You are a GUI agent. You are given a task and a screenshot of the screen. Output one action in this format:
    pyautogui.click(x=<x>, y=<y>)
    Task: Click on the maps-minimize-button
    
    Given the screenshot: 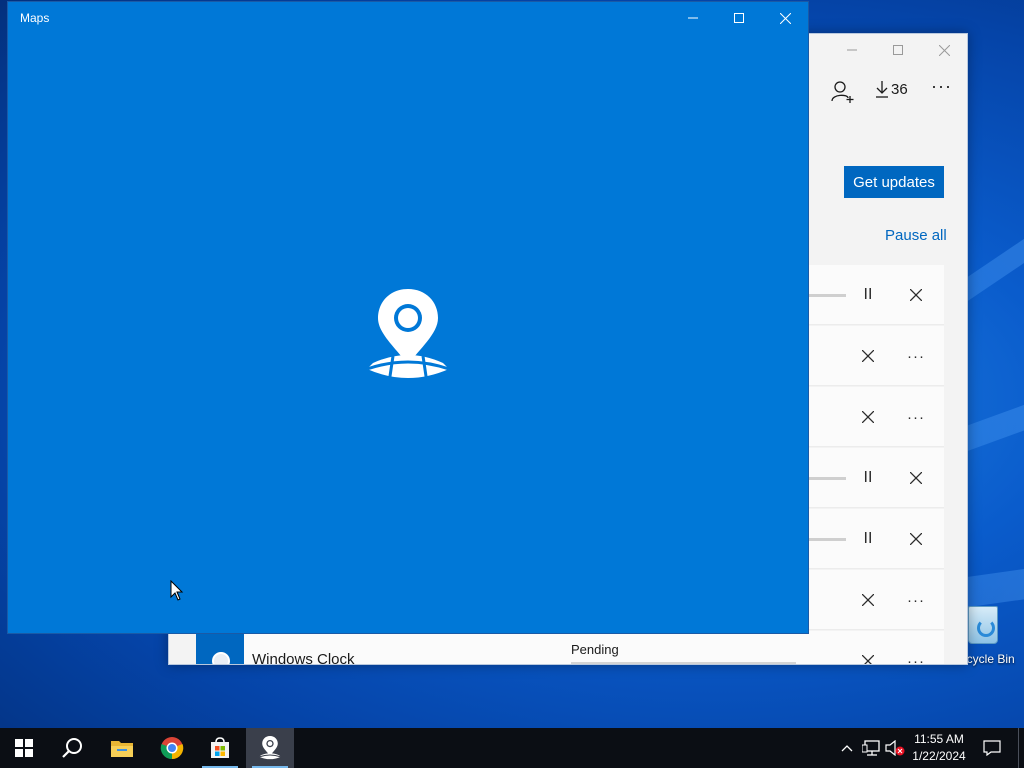 What is the action you would take?
    pyautogui.click(x=693, y=18)
    